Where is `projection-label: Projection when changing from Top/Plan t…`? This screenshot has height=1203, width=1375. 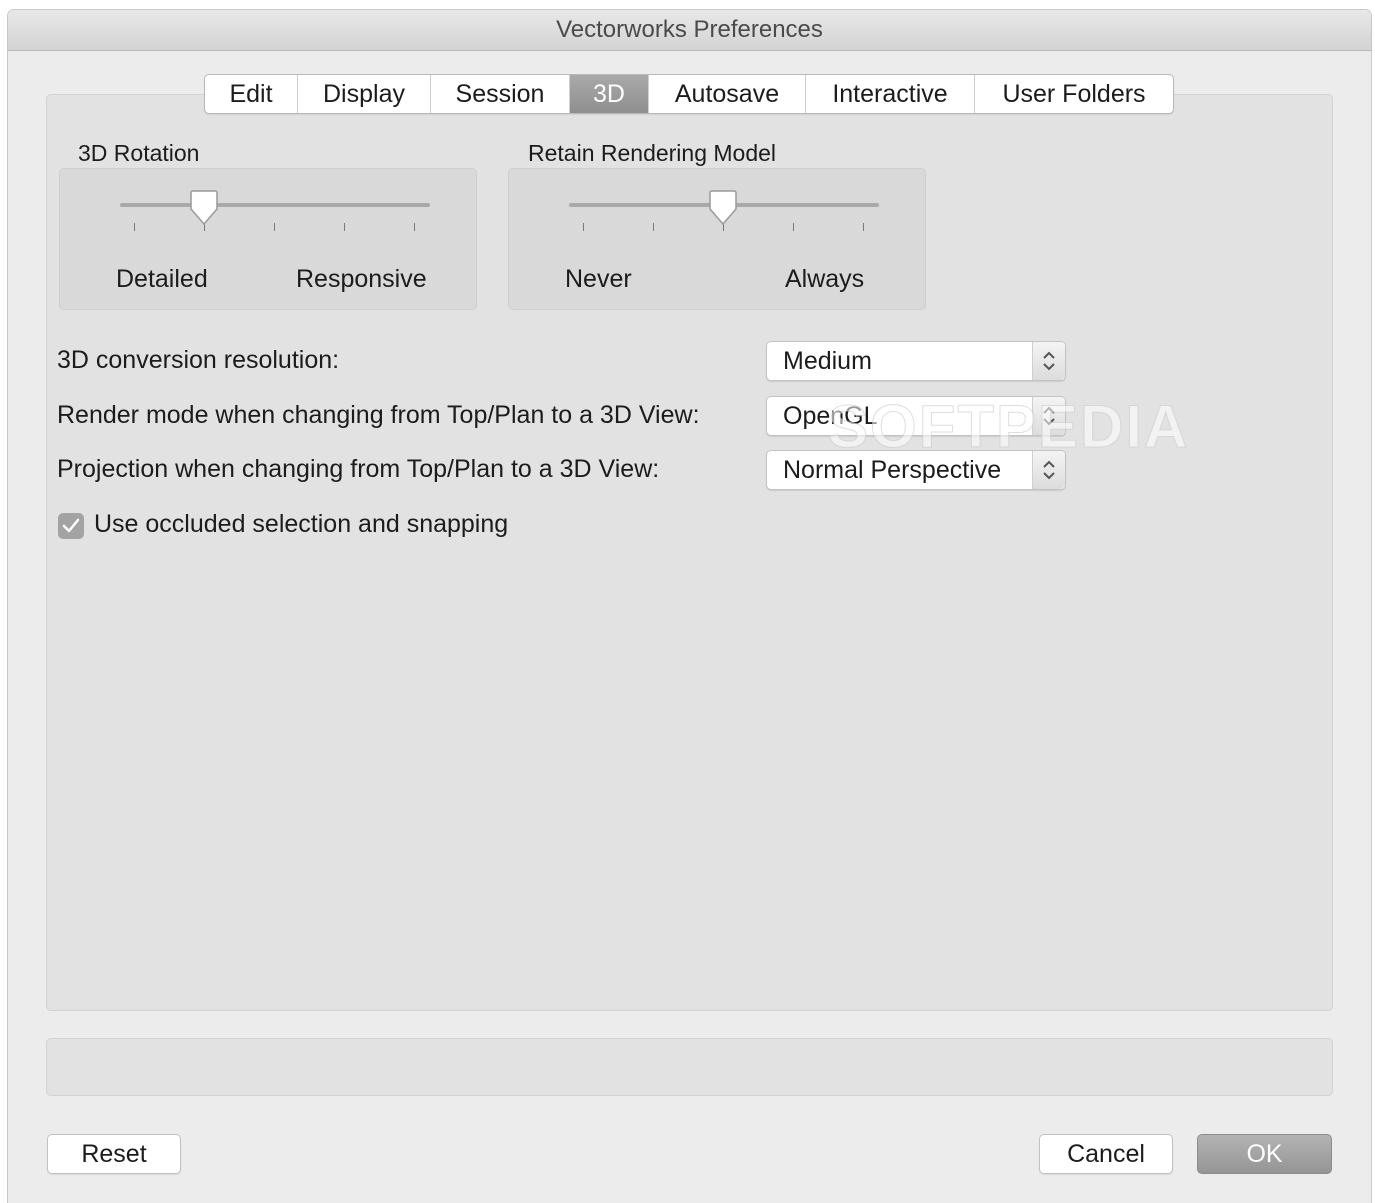 projection-label: Projection when changing from Top/Plan t… is located at coordinates (358, 469).